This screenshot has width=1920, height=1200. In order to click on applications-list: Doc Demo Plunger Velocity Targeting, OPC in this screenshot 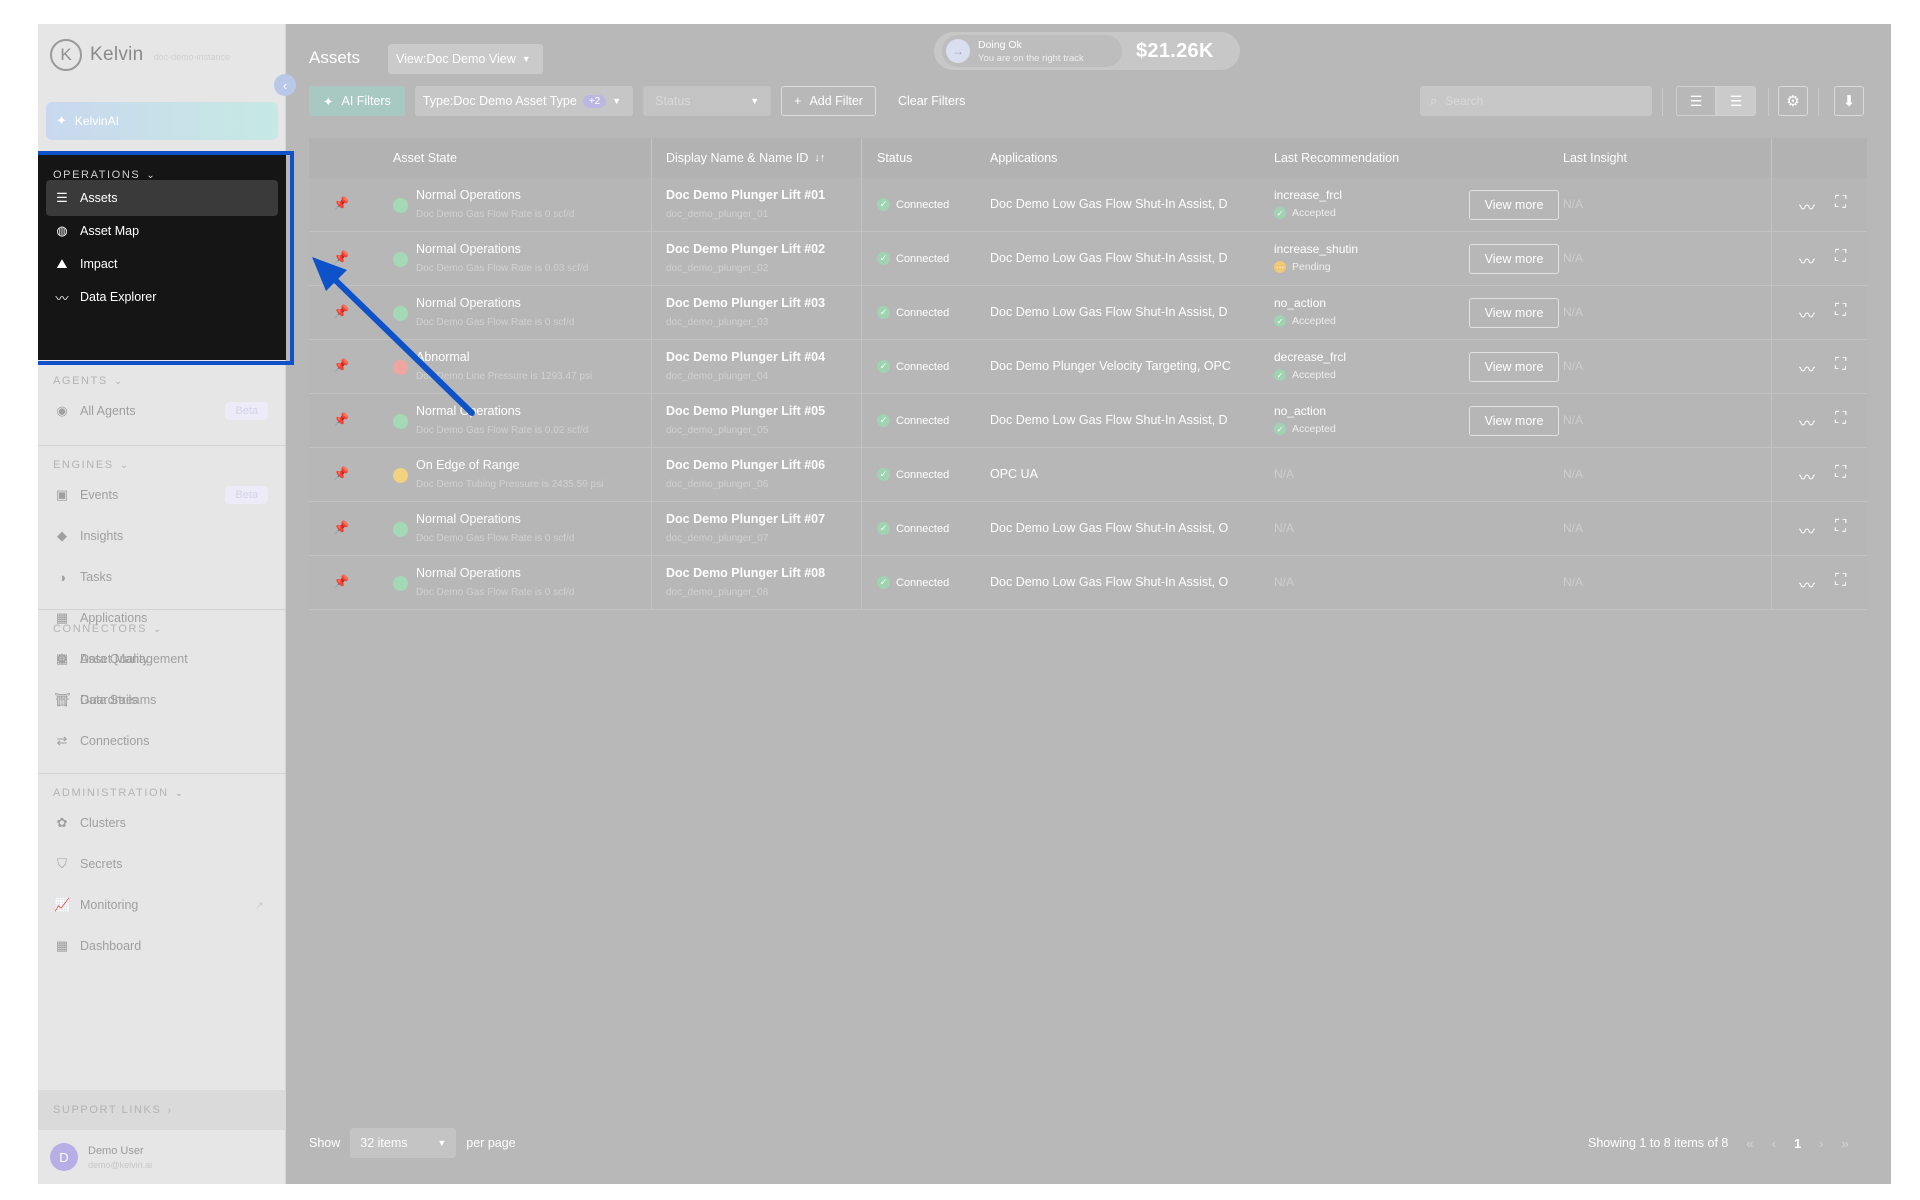, I will do `click(1110, 366)`.